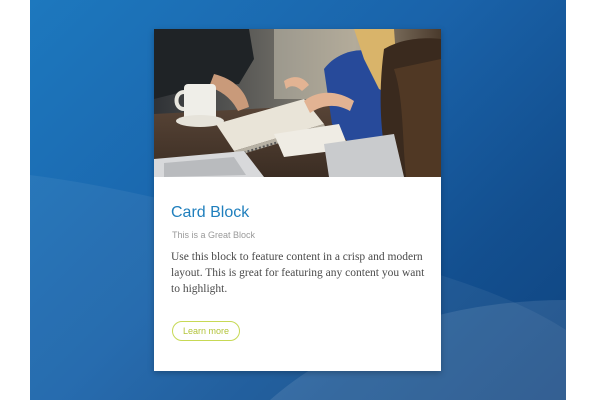 The height and width of the screenshot is (400, 600). What do you see at coordinates (210, 212) in the screenshot?
I see `card-title: Card Block` at bounding box center [210, 212].